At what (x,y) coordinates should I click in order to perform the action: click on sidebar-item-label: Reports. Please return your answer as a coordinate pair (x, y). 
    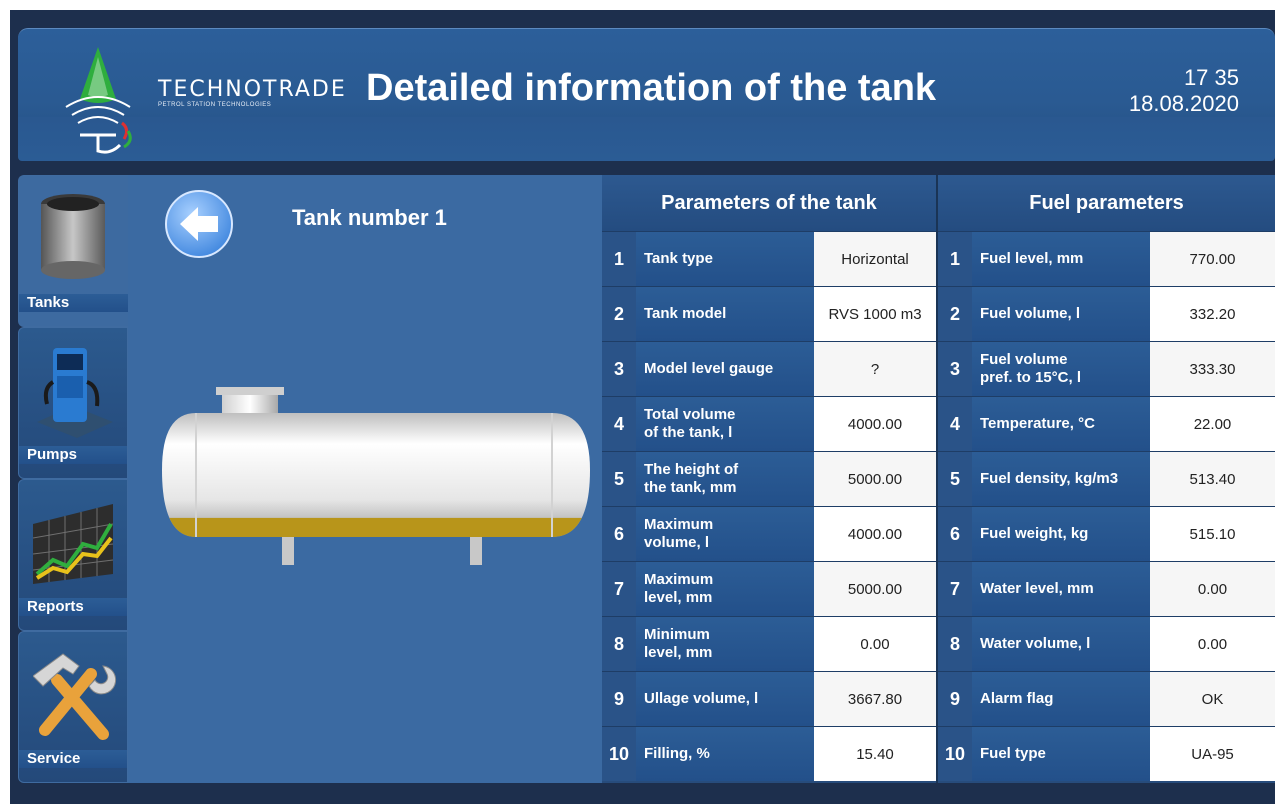
    Looking at the image, I should click on (73, 607).